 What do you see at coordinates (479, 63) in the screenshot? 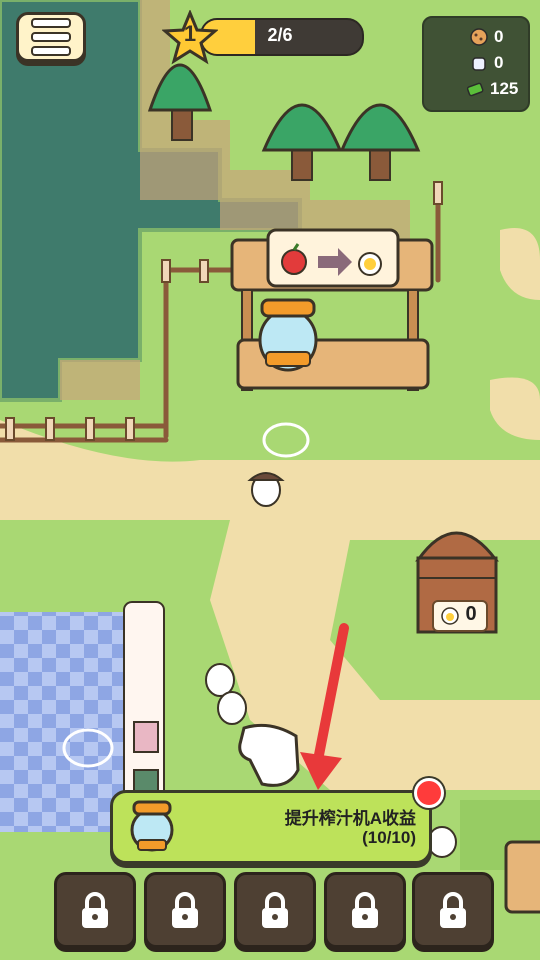
I see `milk-icon` at bounding box center [479, 63].